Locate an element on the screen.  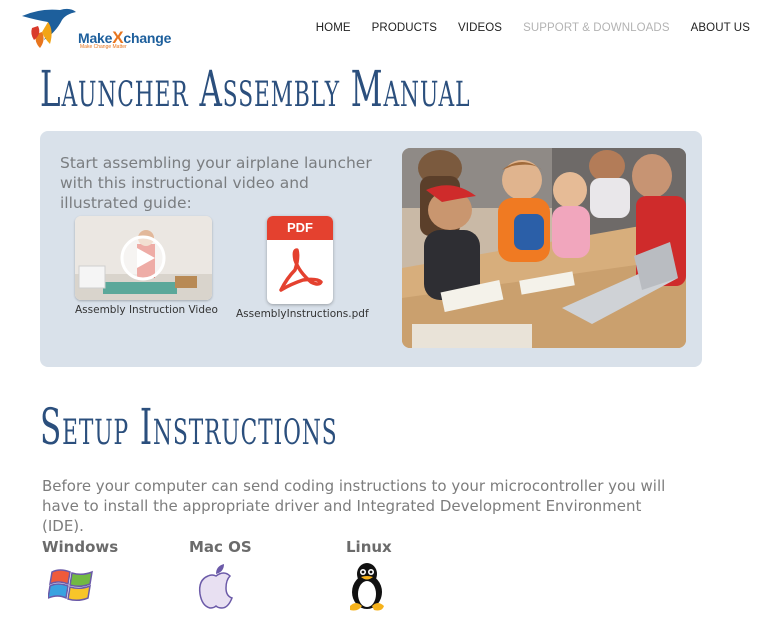
acrobat-icon is located at coordinates (301, 270).